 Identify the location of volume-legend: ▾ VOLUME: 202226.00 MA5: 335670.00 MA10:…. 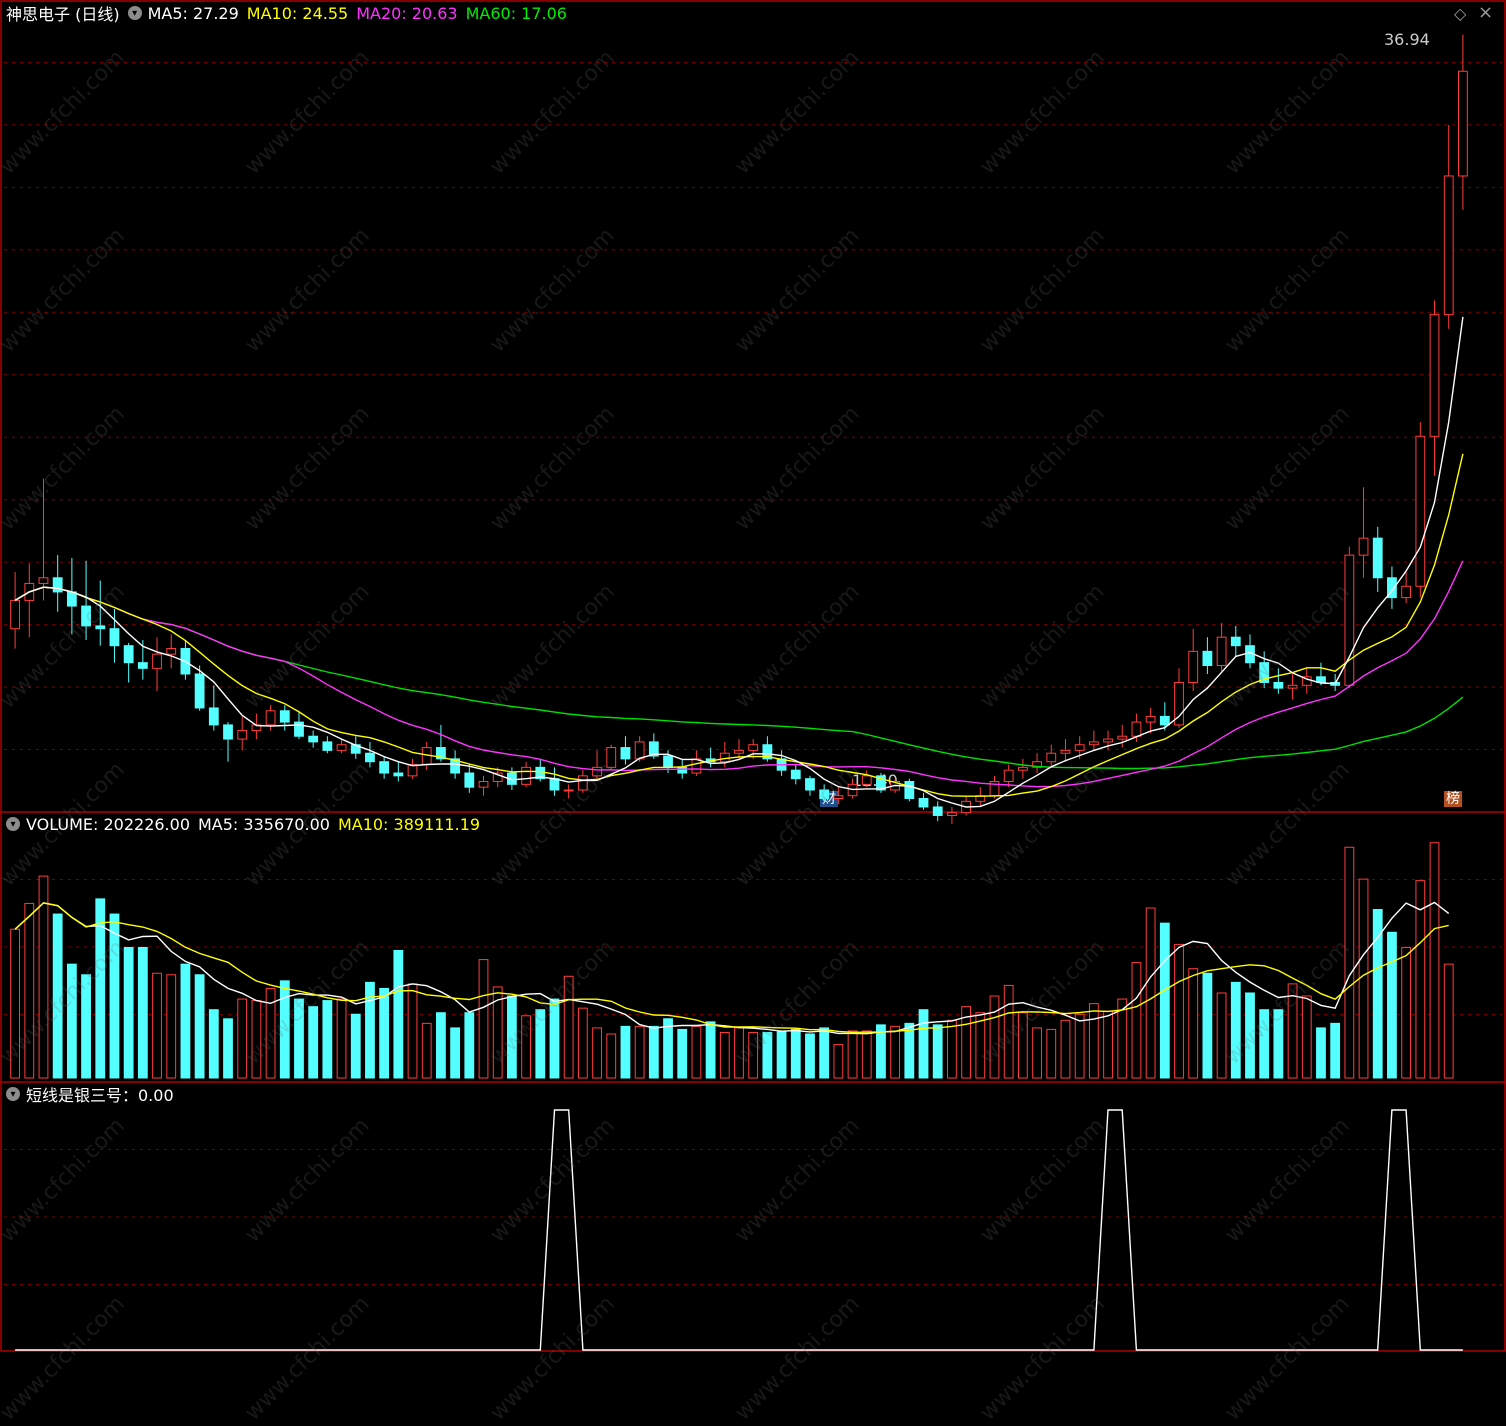
(247, 824).